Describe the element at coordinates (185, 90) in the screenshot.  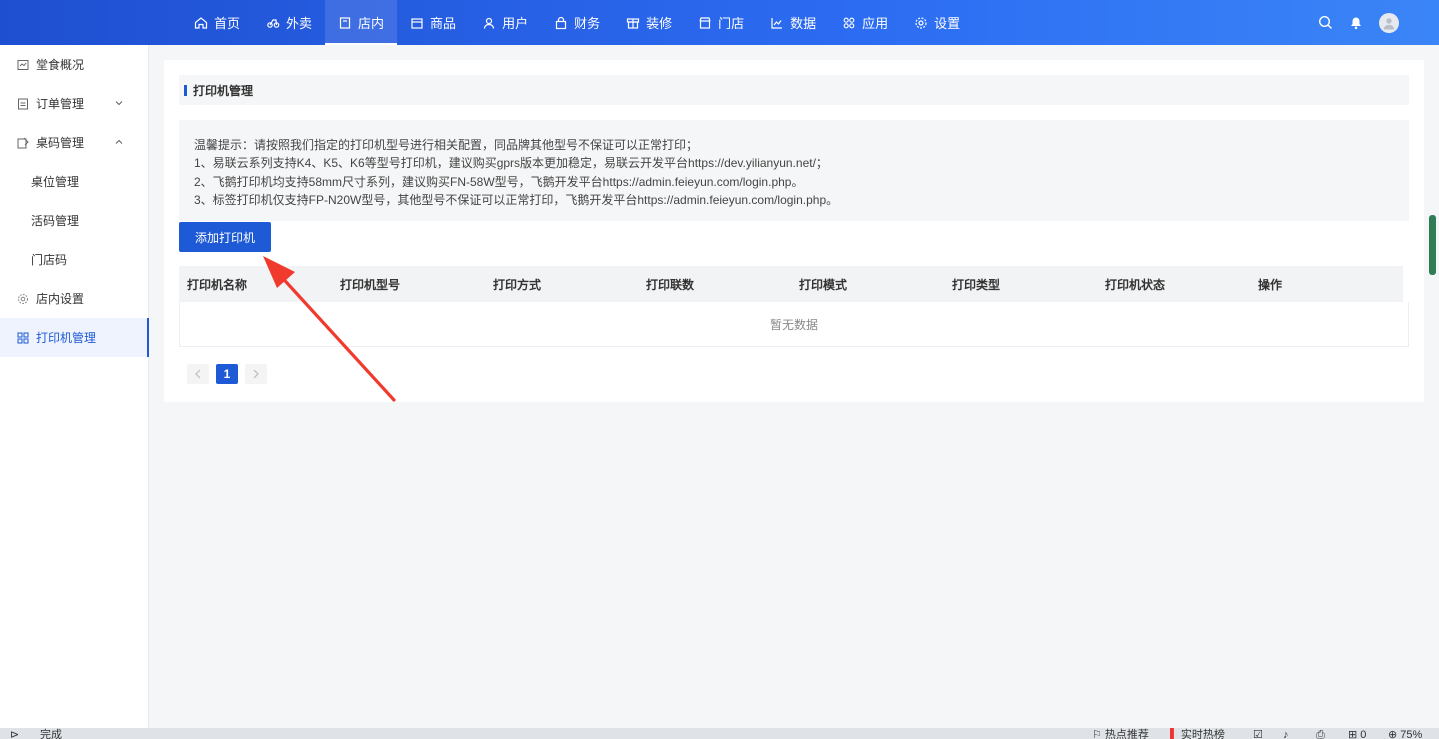
I see `title-accent-bar` at that location.